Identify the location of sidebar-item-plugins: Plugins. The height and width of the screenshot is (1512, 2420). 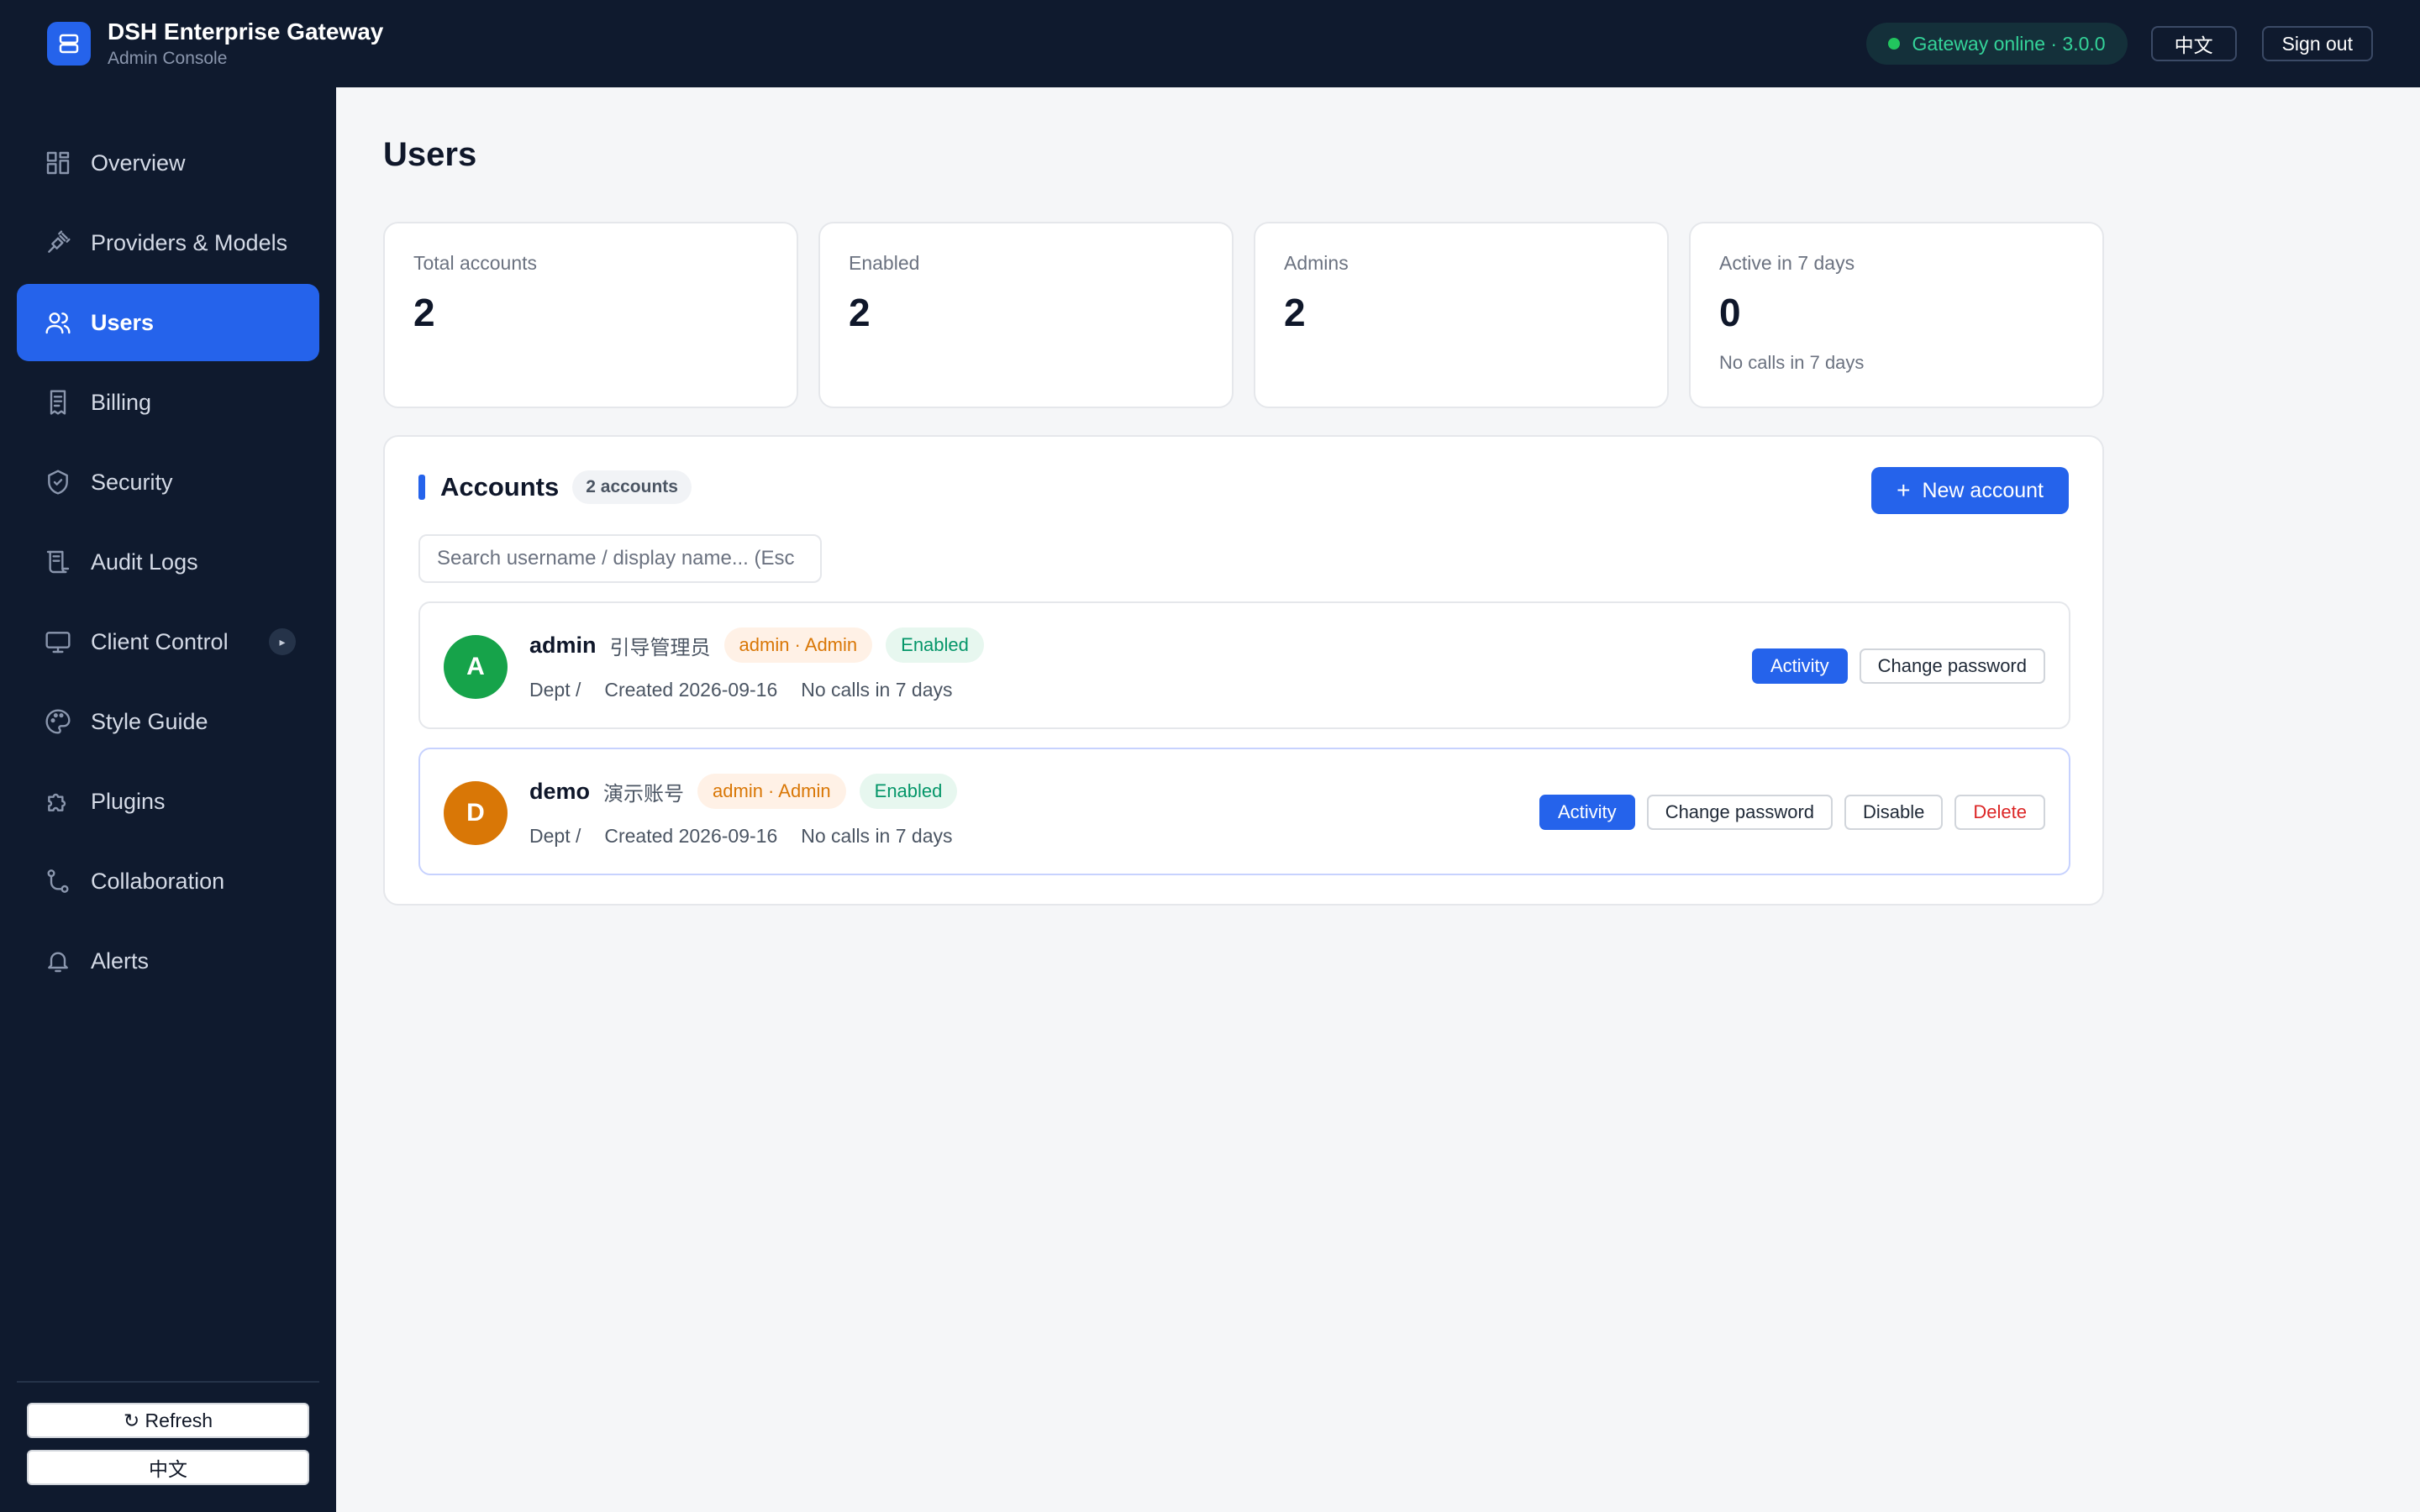
(168, 801).